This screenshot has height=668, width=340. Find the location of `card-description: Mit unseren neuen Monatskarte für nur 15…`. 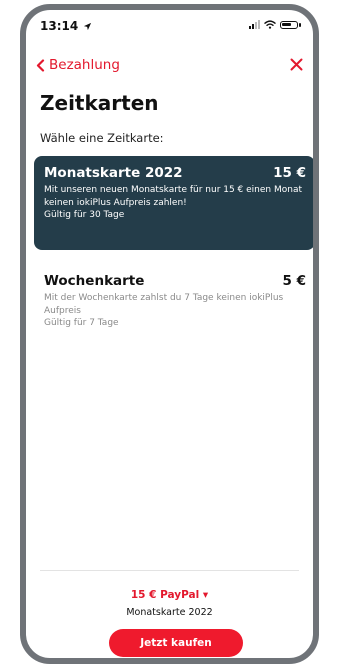

card-description: Mit unseren neuen Monatskarte für nur 15… is located at coordinates (175, 203).